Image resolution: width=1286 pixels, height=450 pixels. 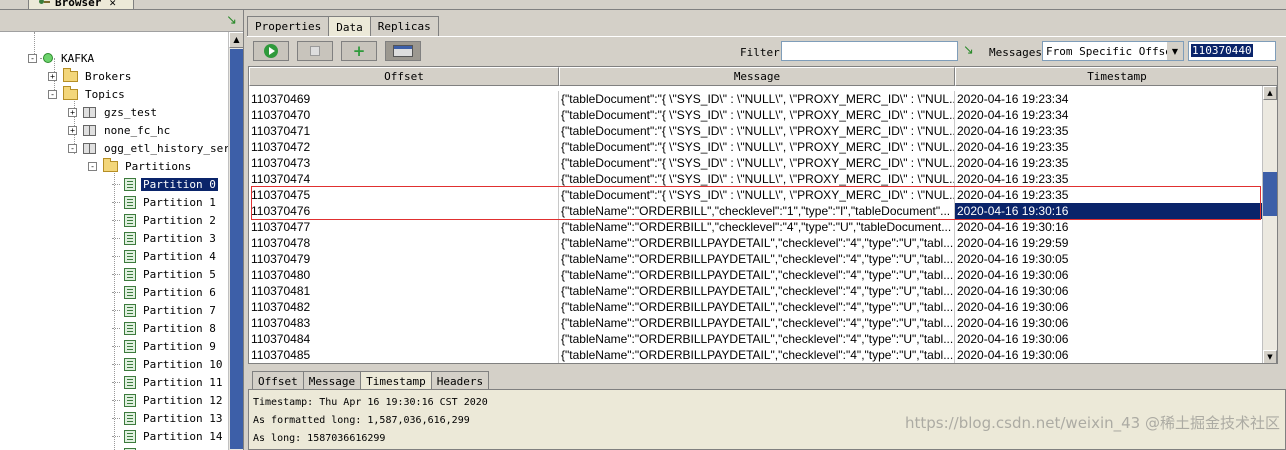 I want to click on messages-mode-select: From Specific Offset ▼, so click(x=1113, y=51).